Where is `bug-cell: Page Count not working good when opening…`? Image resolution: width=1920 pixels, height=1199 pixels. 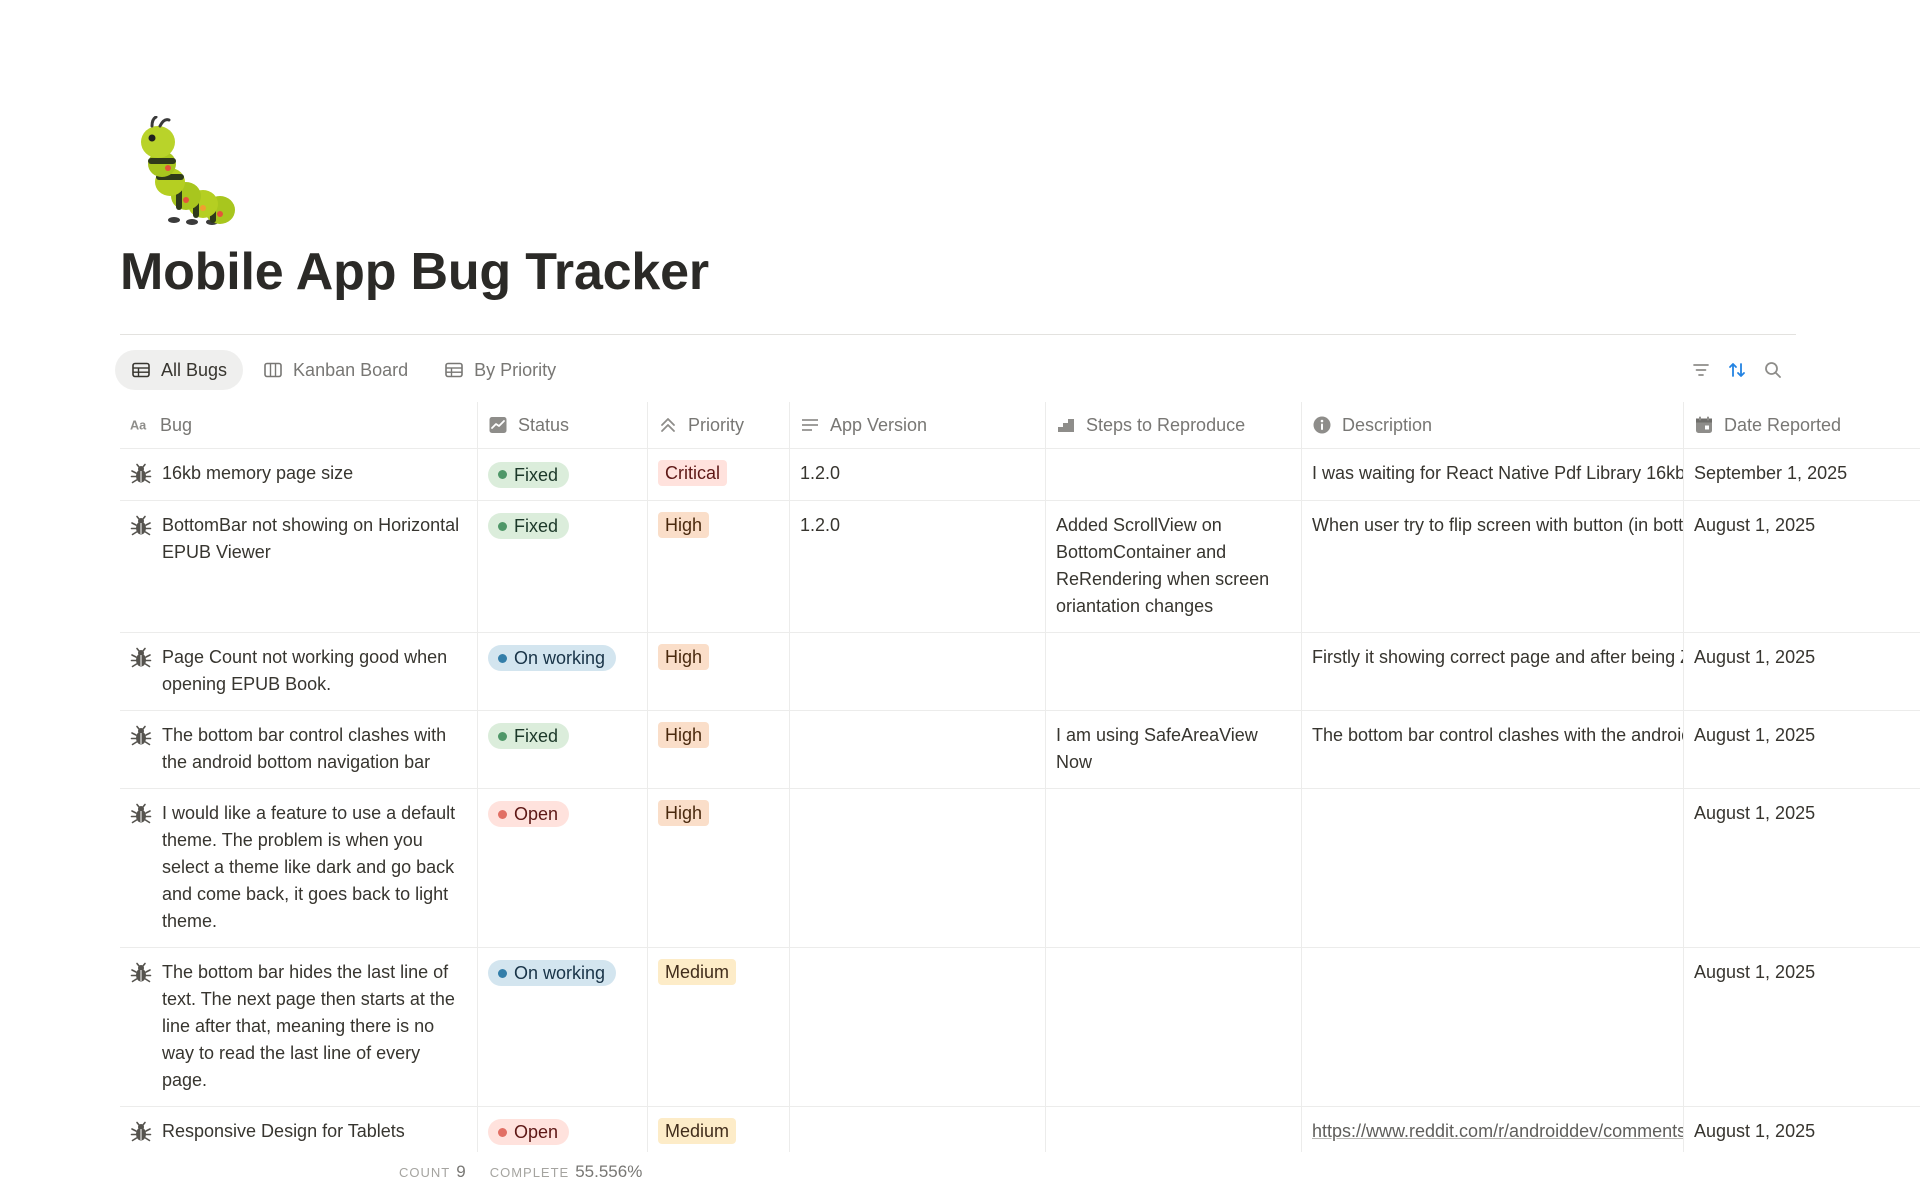 bug-cell: Page Count not working good when opening… is located at coordinates (299, 671).